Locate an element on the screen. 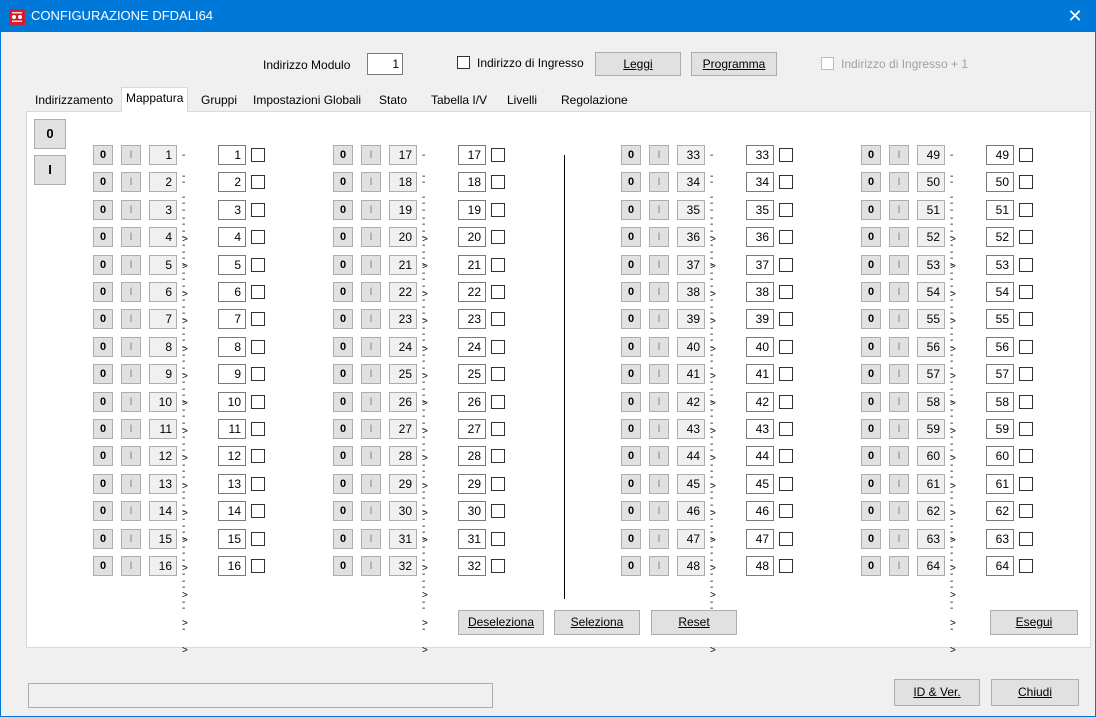 The image size is (1096, 717). target-address-input: 64 is located at coordinates (1000, 566).